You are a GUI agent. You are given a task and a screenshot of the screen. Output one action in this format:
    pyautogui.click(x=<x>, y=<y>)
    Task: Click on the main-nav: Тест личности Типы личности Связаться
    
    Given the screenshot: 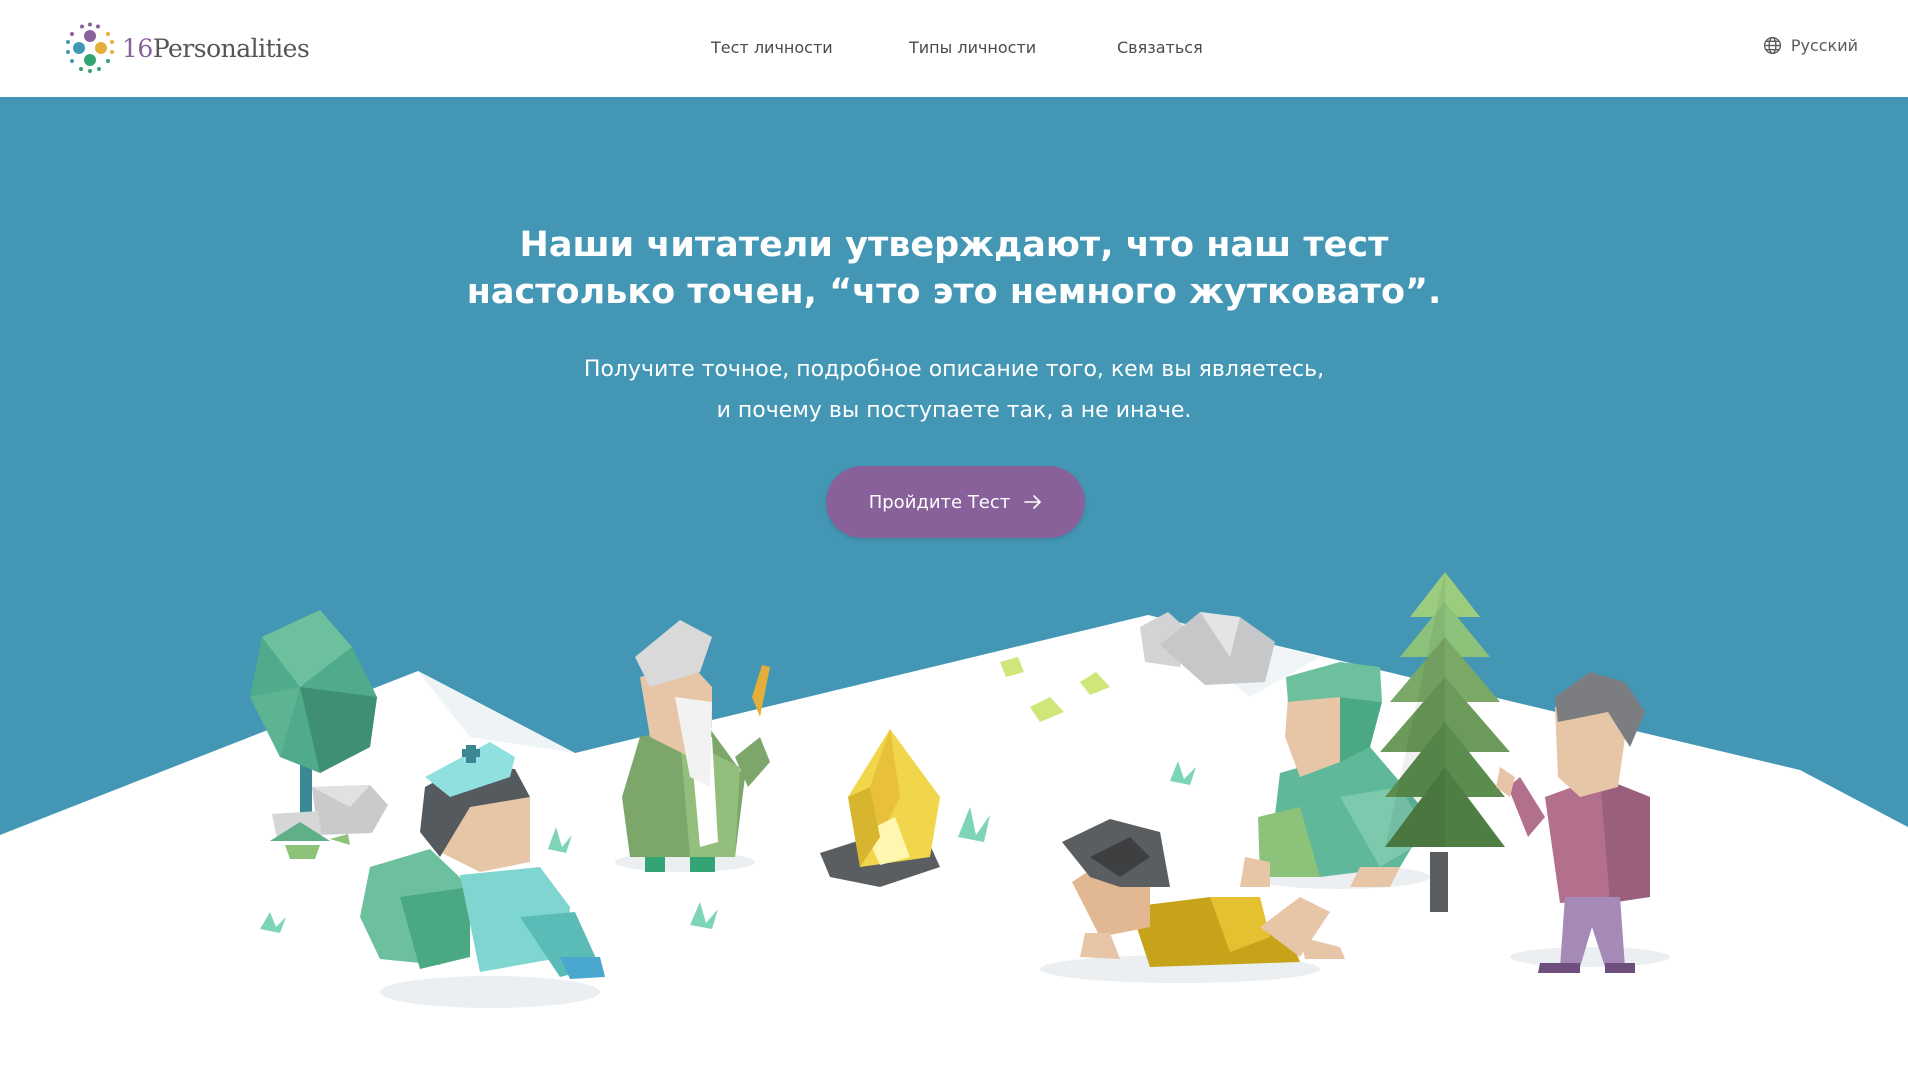 What is the action you would take?
    pyautogui.click(x=954, y=50)
    